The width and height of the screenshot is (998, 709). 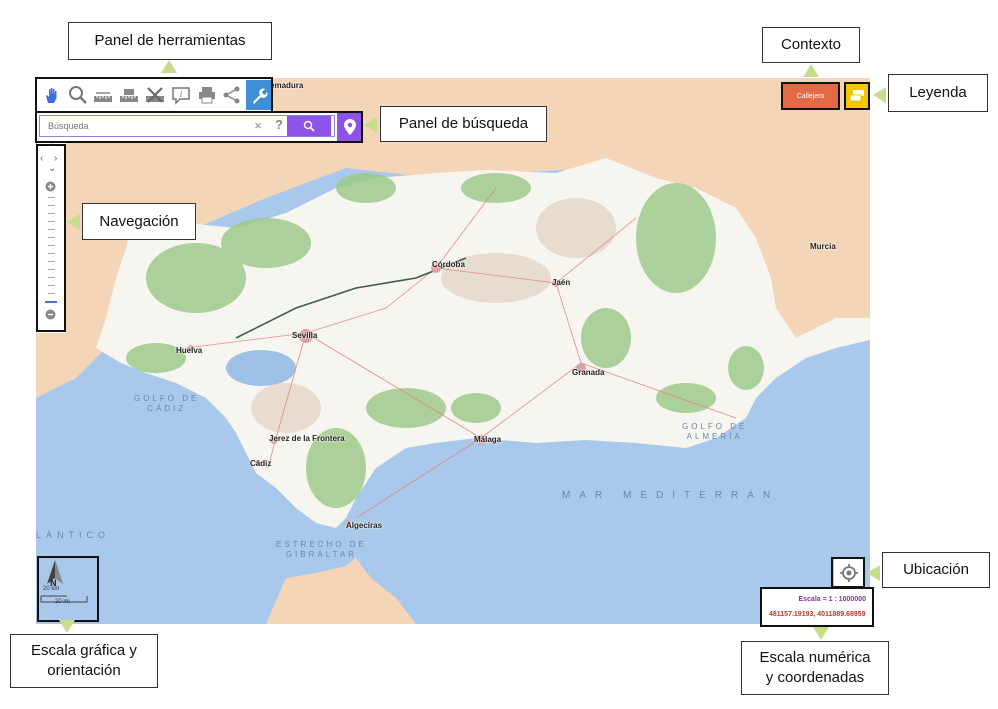 I want to click on map-label-extremadura: emadura, so click(x=287, y=85).